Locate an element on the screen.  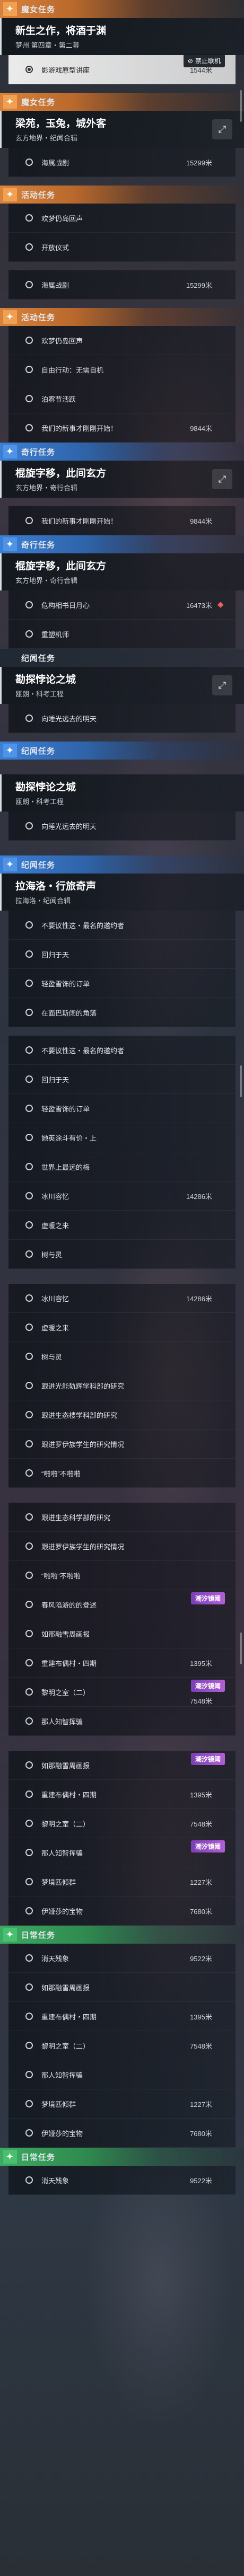
distance-label: 7548米 is located at coordinates (201, 1701).